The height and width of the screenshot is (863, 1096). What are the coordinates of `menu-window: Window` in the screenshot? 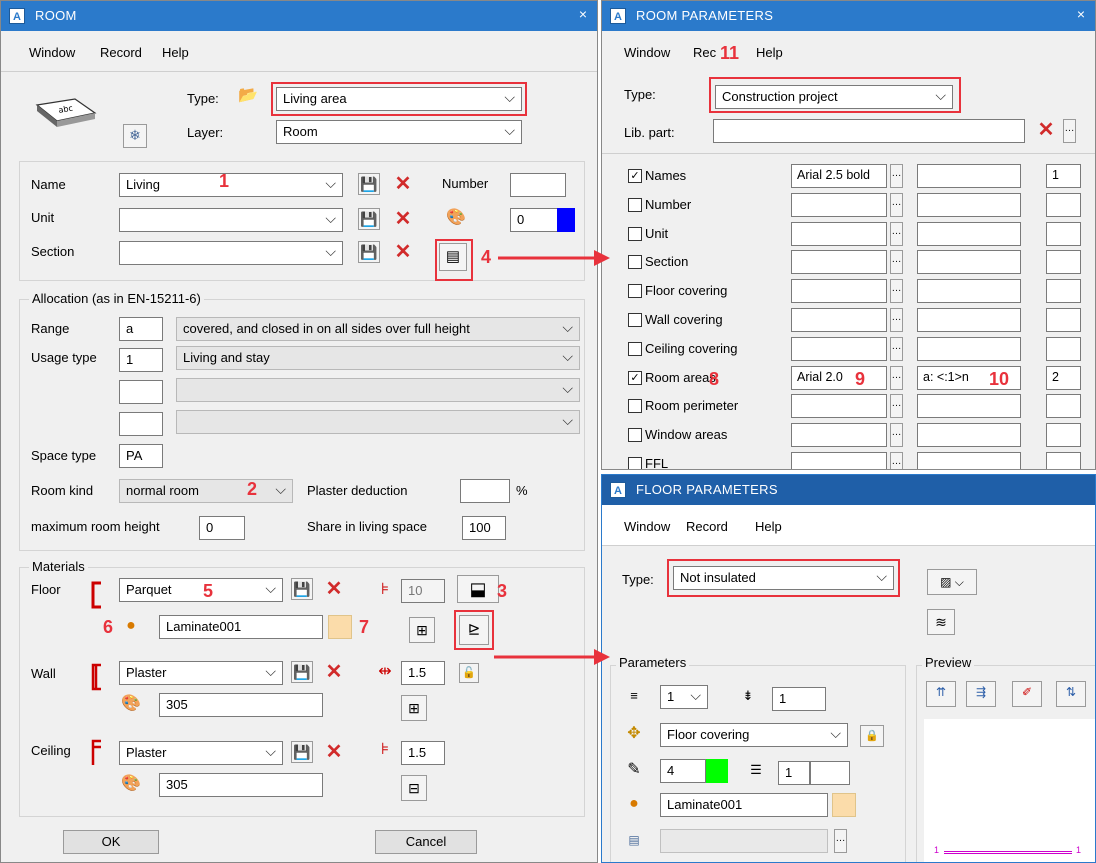 It's located at (647, 526).